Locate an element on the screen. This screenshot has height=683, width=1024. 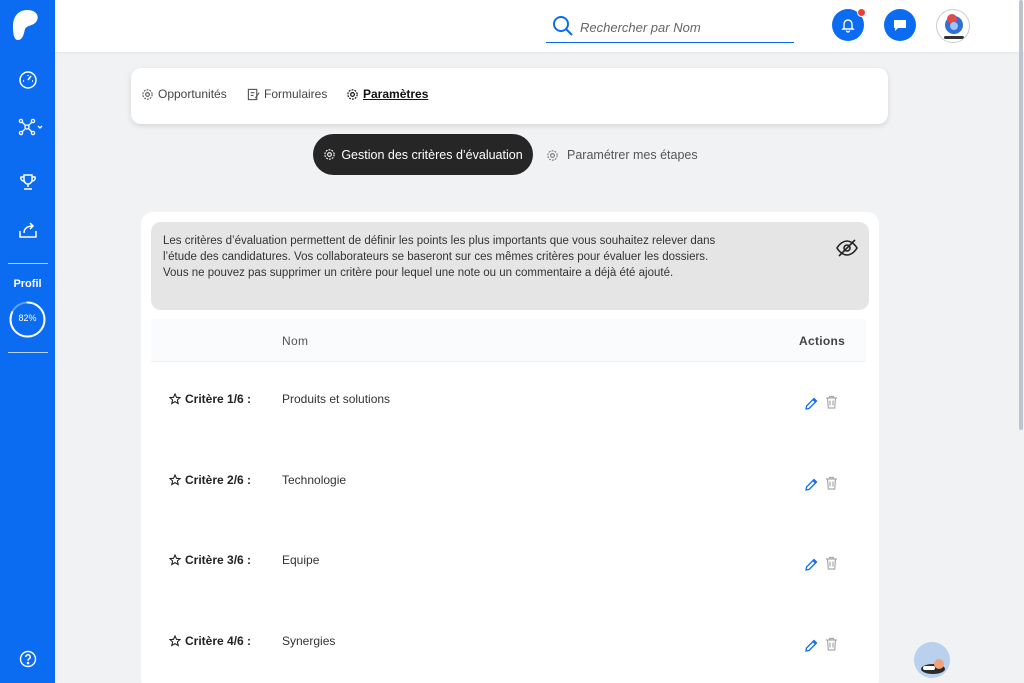
support-agent-icon is located at coordinates (933, 666).